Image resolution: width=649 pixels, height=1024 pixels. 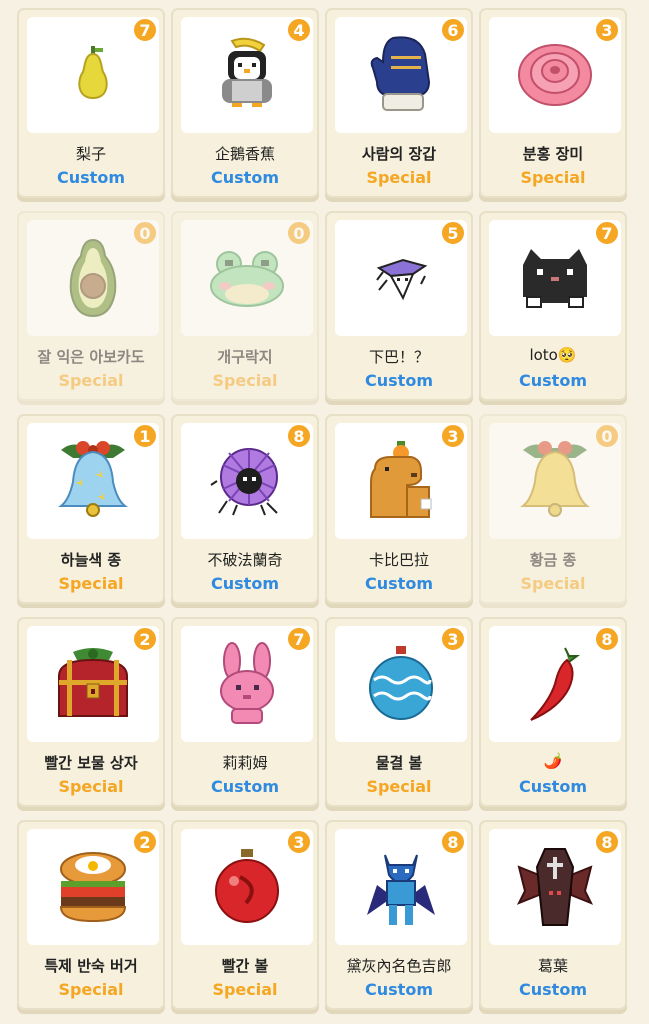 I want to click on pink-rose-icon, so click(x=555, y=75).